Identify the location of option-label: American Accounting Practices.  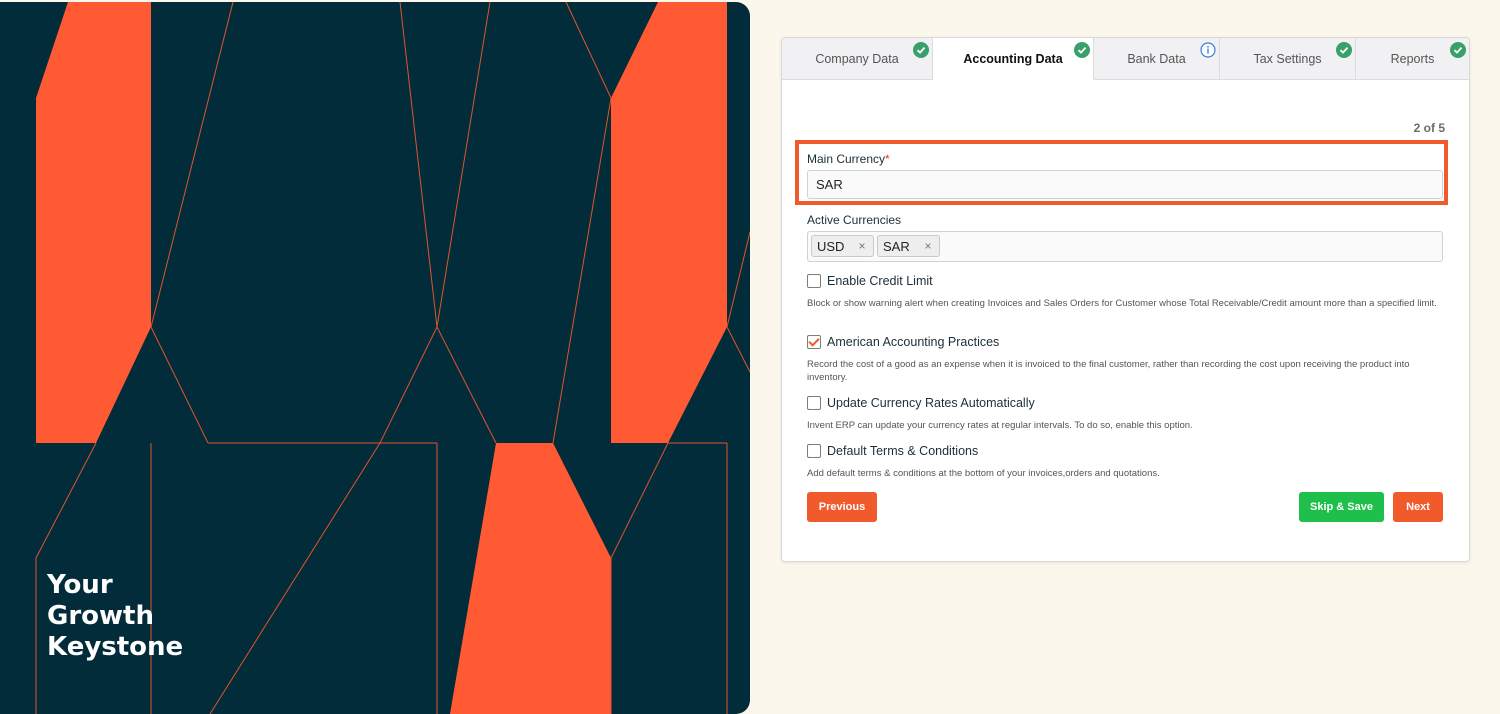
(913, 342).